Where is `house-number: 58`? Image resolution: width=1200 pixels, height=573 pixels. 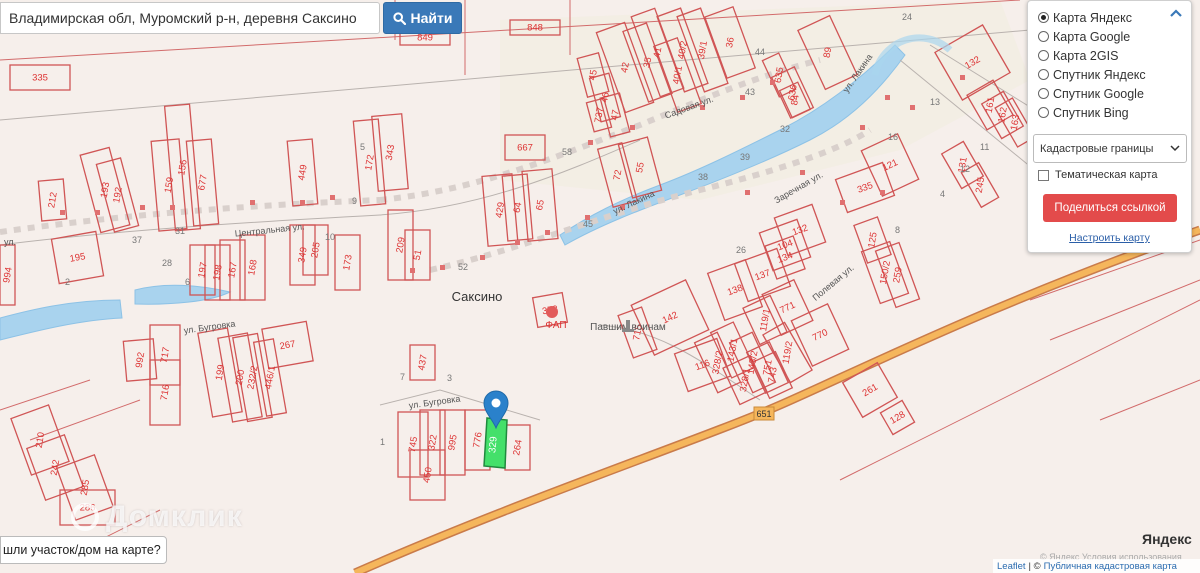
house-number: 58 is located at coordinates (567, 152).